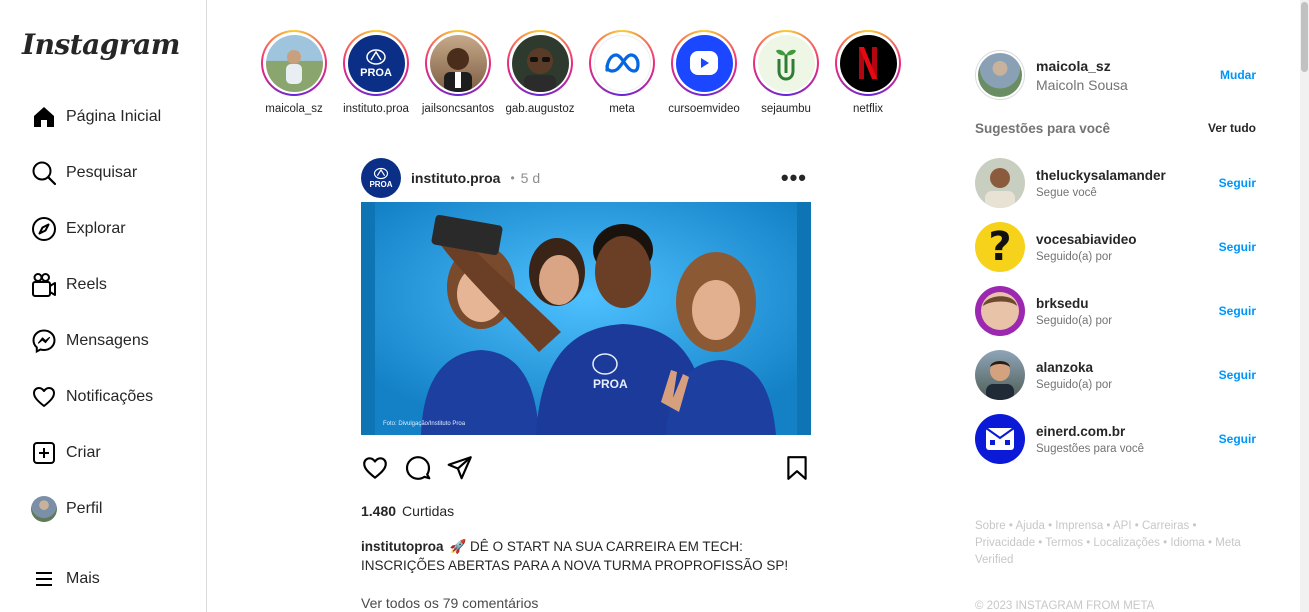  Describe the element at coordinates (96, 228) in the screenshot. I see `sidebar-item-label: Explorar` at that location.